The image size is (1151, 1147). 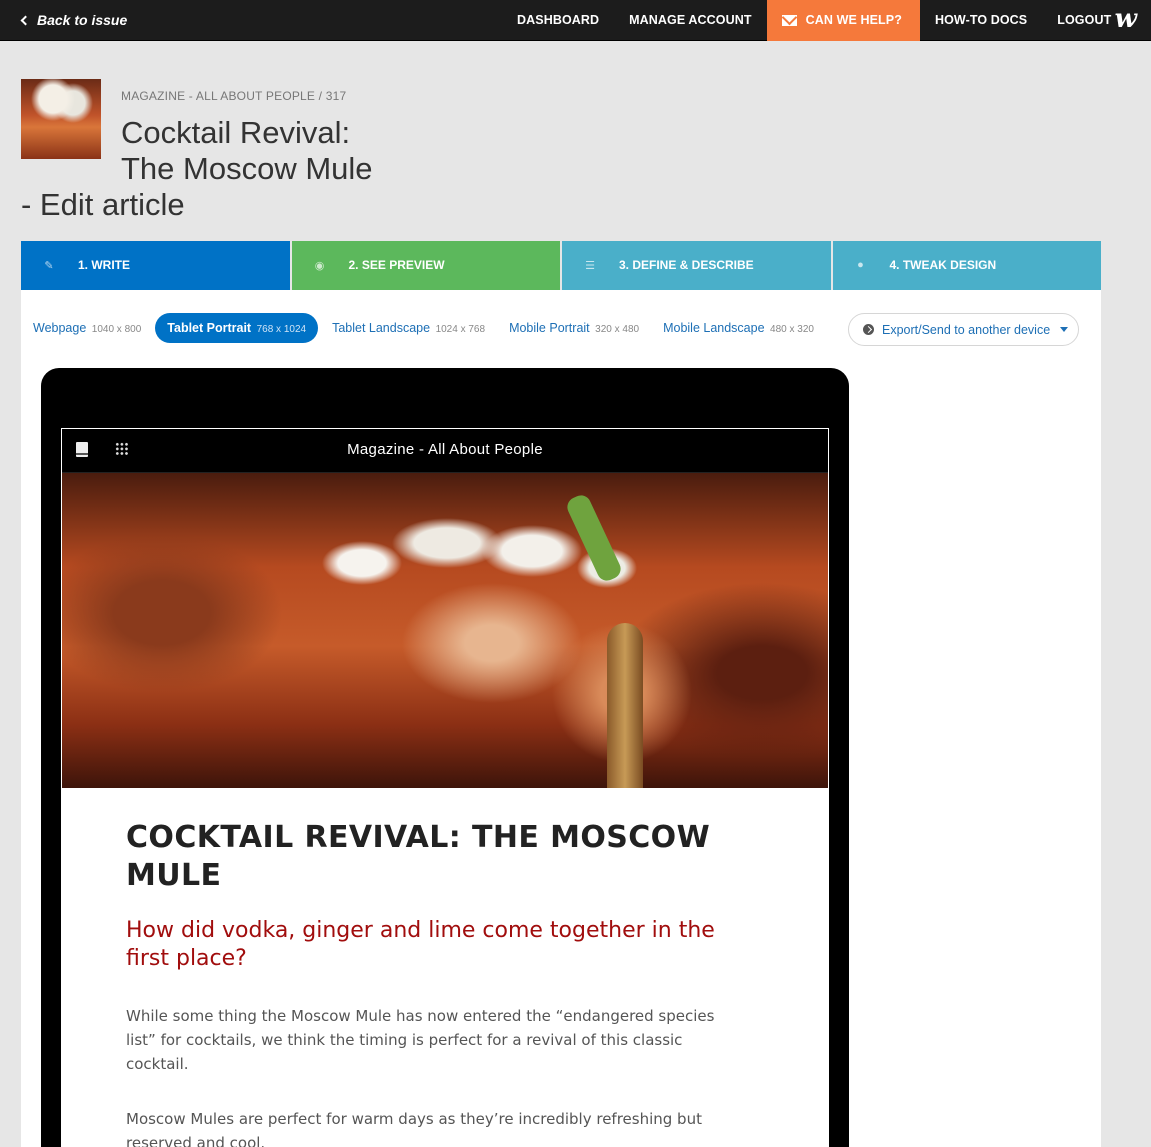 What do you see at coordinates (981, 20) in the screenshot?
I see `nav-how-to-docs: HOW-TO DOCS` at bounding box center [981, 20].